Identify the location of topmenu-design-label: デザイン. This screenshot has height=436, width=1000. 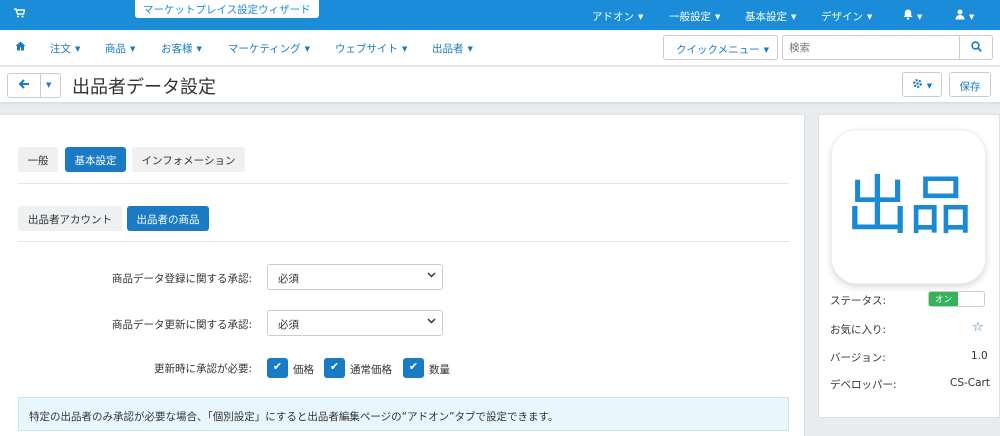
(842, 17).